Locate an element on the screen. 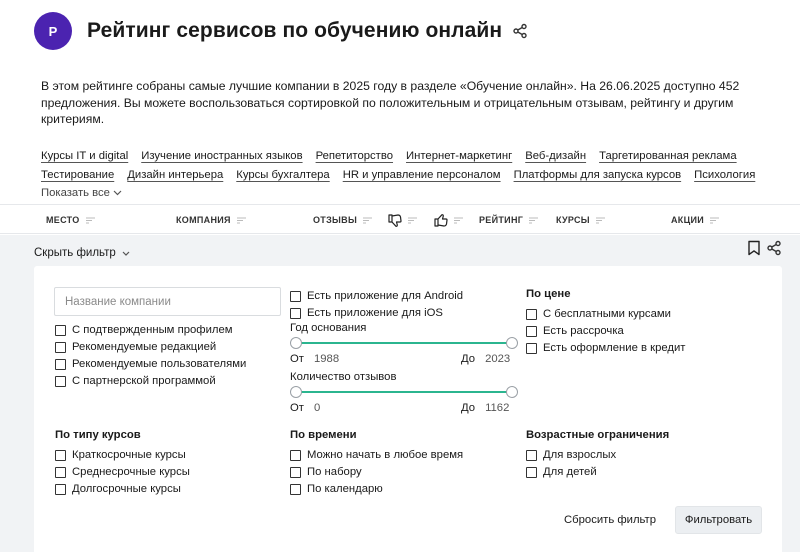 The width and height of the screenshot is (800, 552). checkbox-free-courses: С бесплатными курсами is located at coordinates (598, 314).